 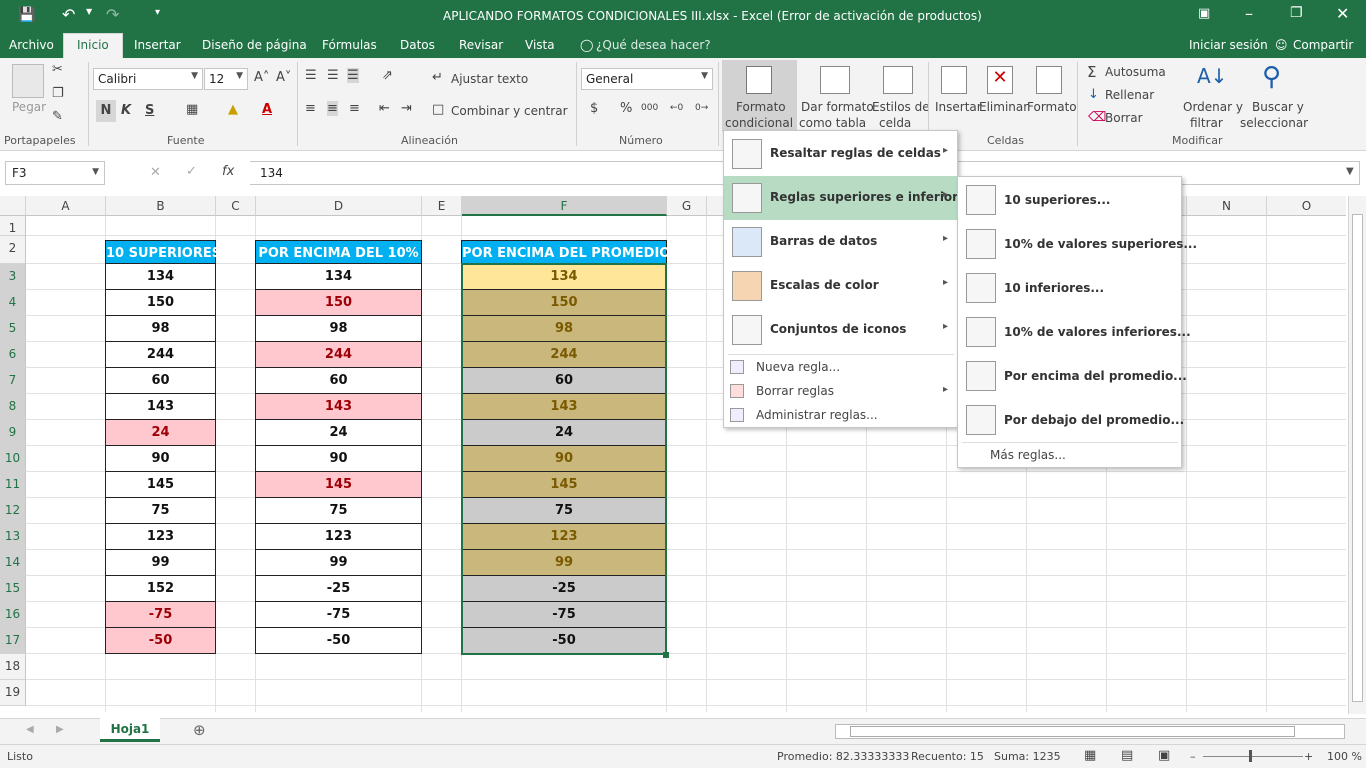 I want to click on copy-icon: ❐, so click(x=58, y=93).